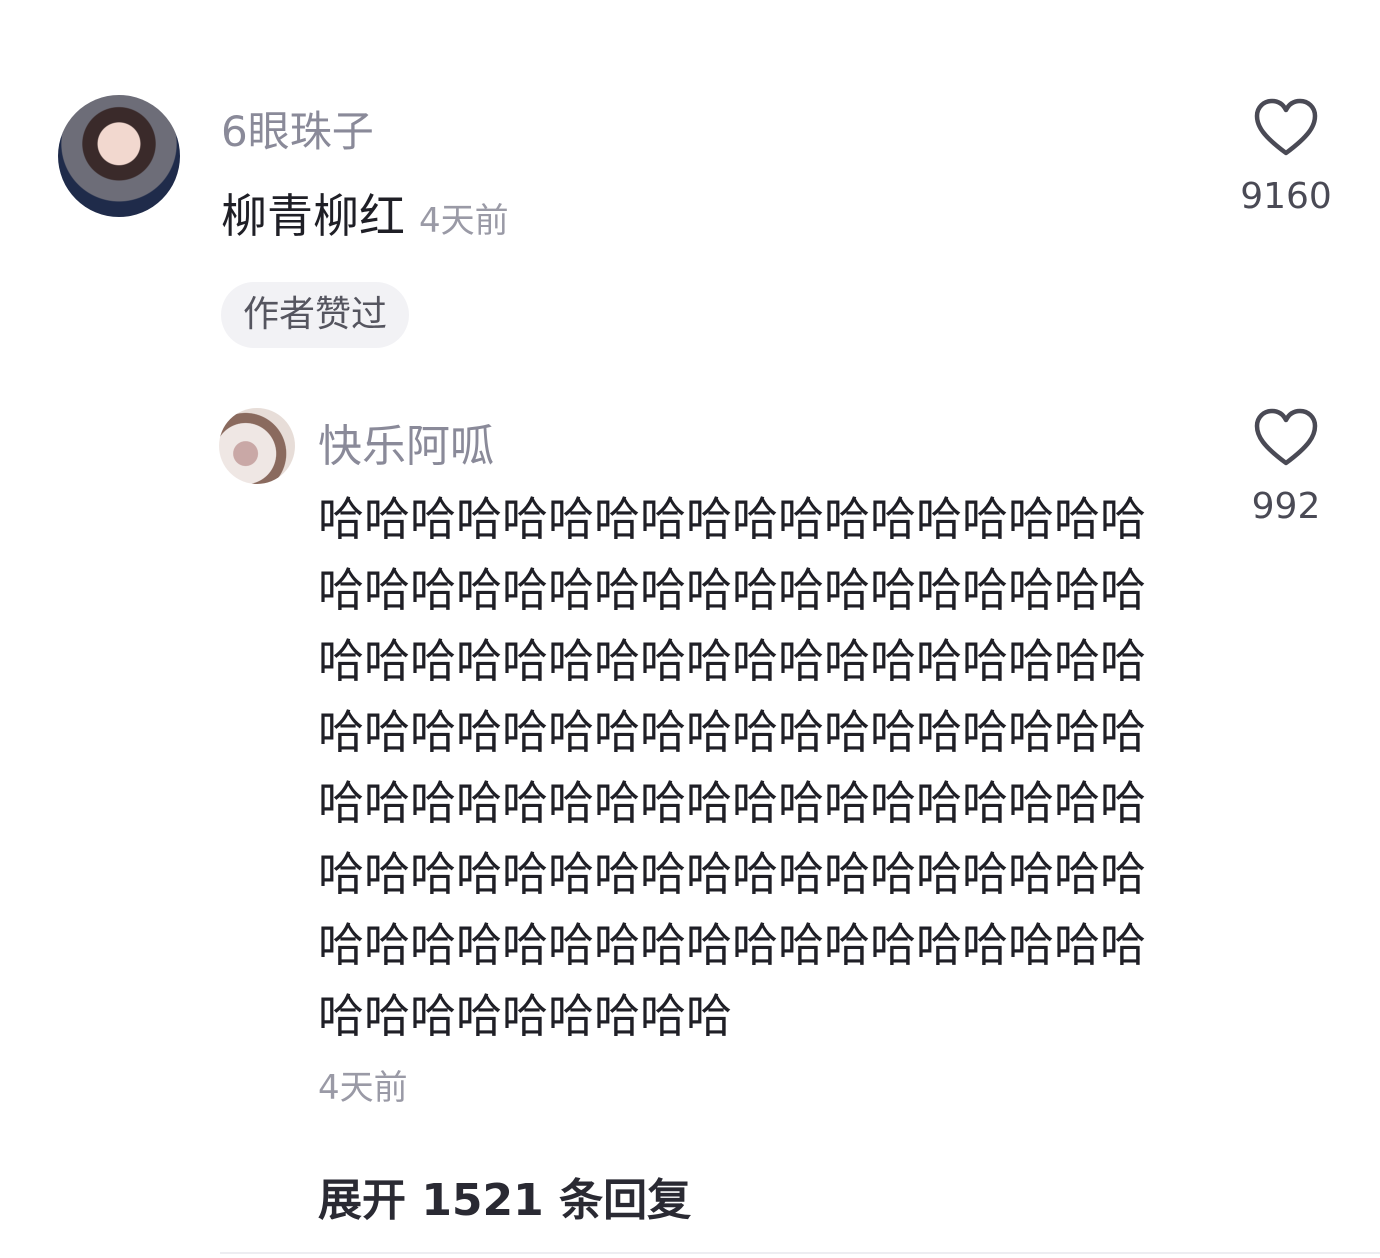 The image size is (1380, 1258). Describe the element at coordinates (504, 1196) in the screenshot. I see `expand-replies-button: 展开 1521 条回复` at that location.